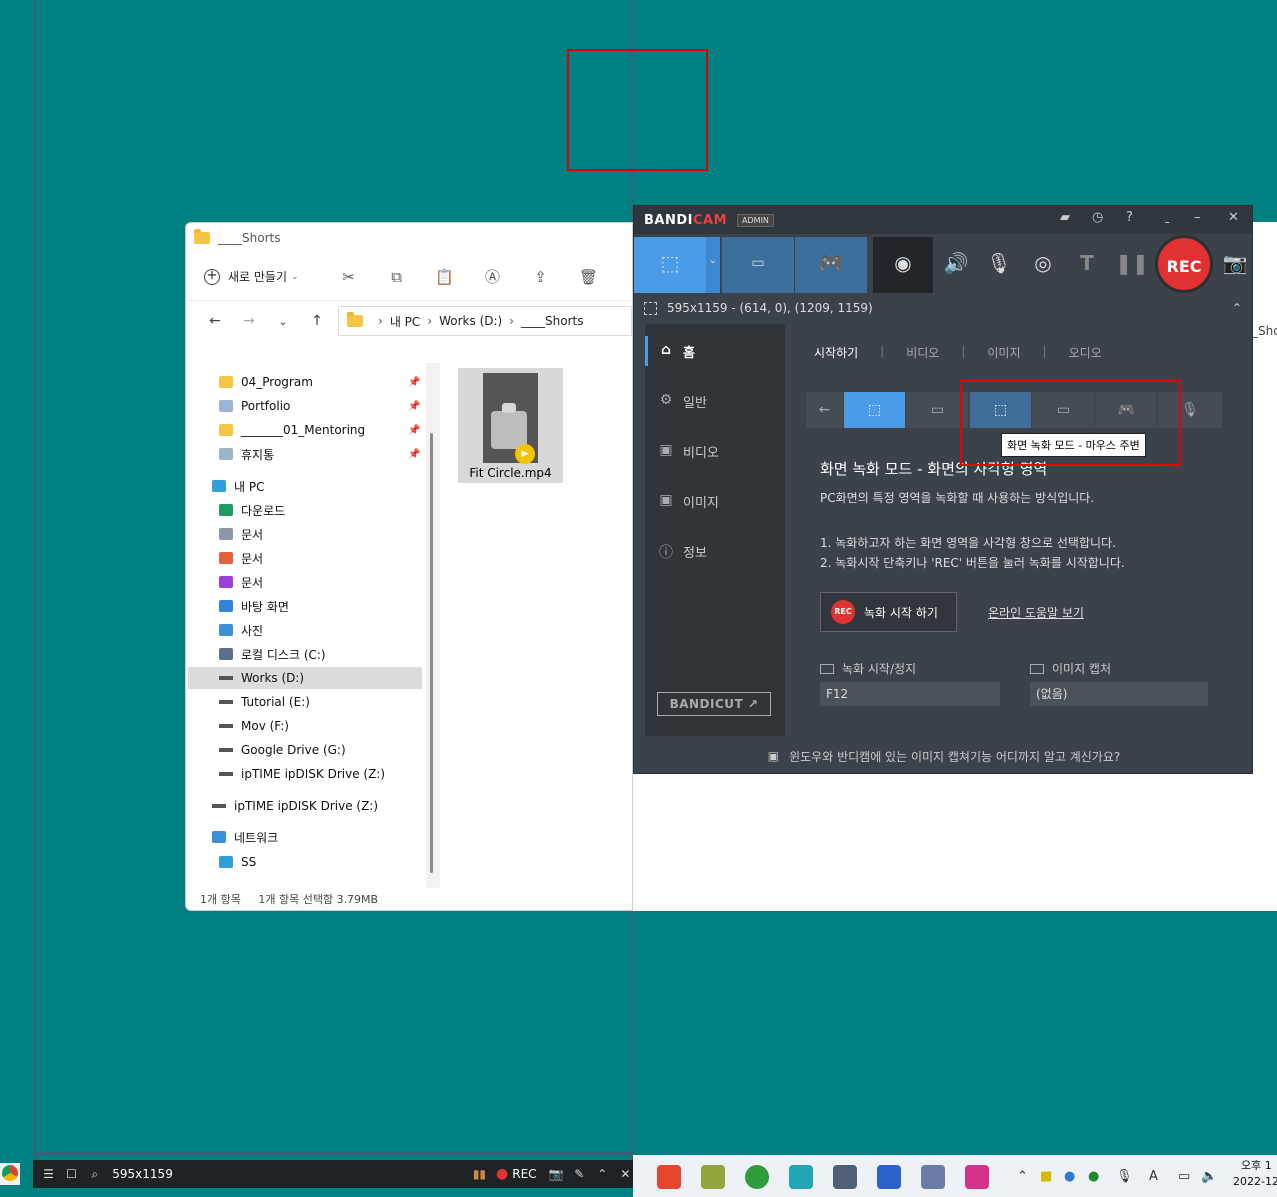 Image resolution: width=1277 pixels, height=1197 pixels. I want to click on plus-app-icon, so click(889, 1177).